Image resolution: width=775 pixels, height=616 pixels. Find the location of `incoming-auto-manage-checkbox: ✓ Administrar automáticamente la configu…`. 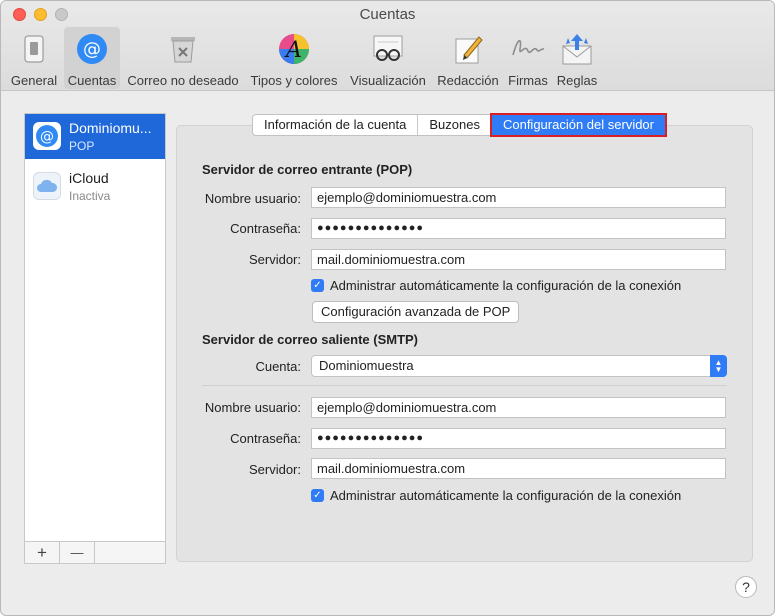

incoming-auto-manage-checkbox: ✓ Administrar automáticamente la configu… is located at coordinates (496, 285).